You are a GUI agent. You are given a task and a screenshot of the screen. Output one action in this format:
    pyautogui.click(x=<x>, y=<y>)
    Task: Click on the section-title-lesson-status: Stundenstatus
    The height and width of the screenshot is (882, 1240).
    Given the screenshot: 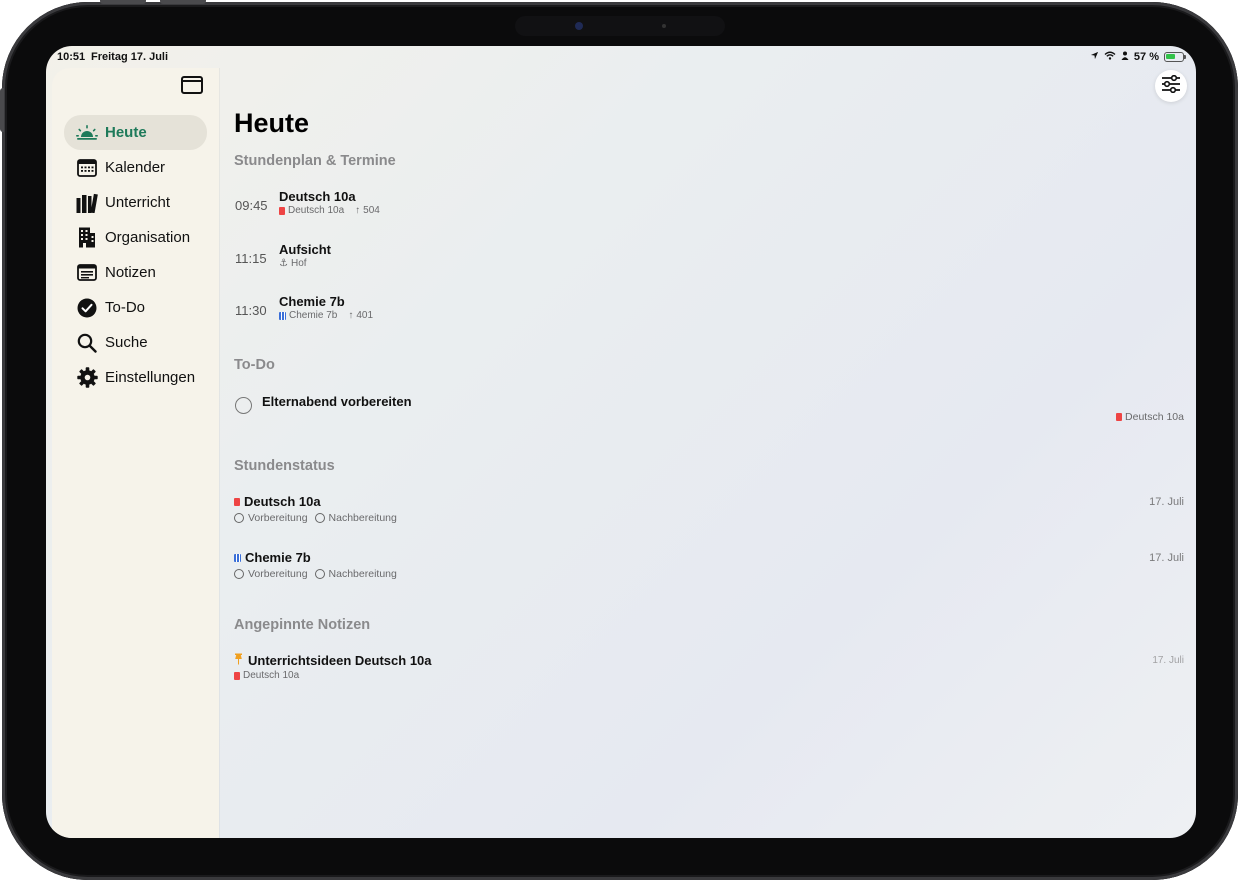 What is the action you would take?
    pyautogui.click(x=284, y=466)
    